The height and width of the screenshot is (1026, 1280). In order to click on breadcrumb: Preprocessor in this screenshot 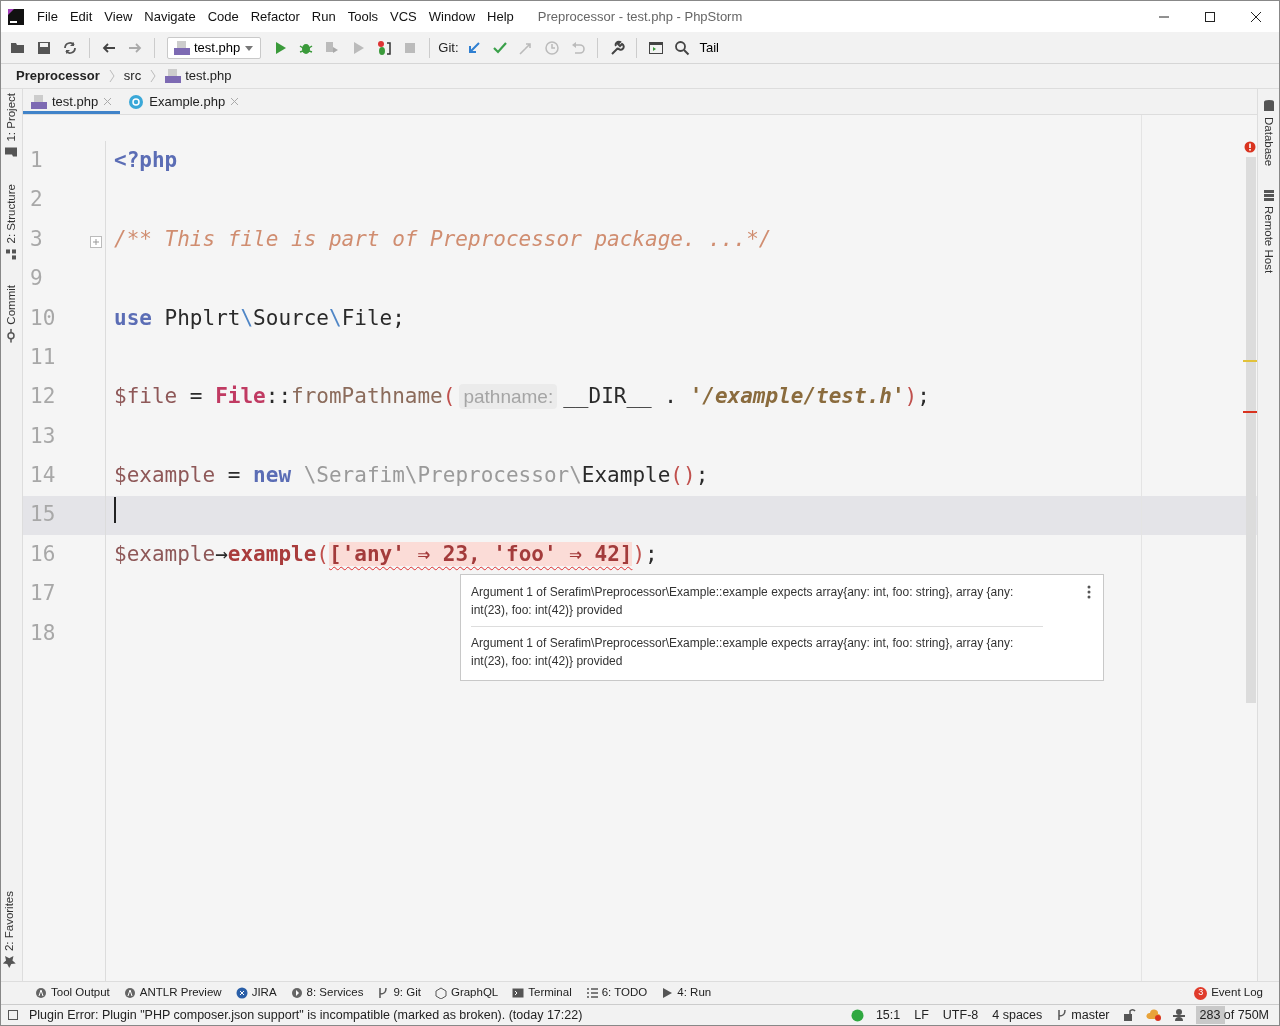, I will do `click(58, 76)`.